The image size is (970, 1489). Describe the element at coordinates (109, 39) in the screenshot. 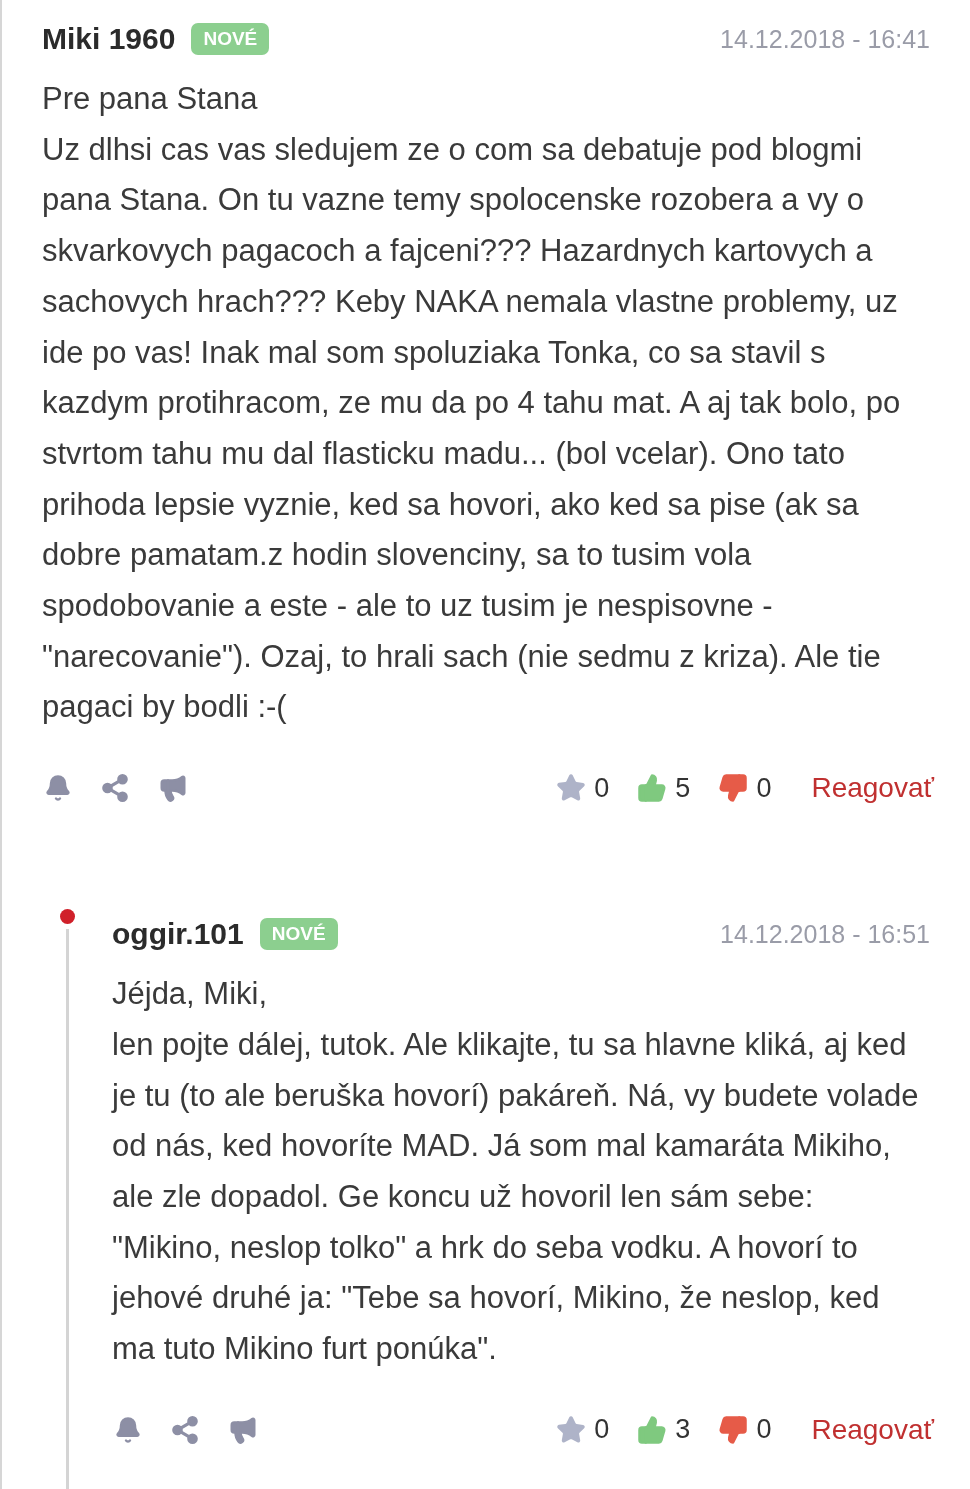

I see `author-name: Miki 1960` at that location.